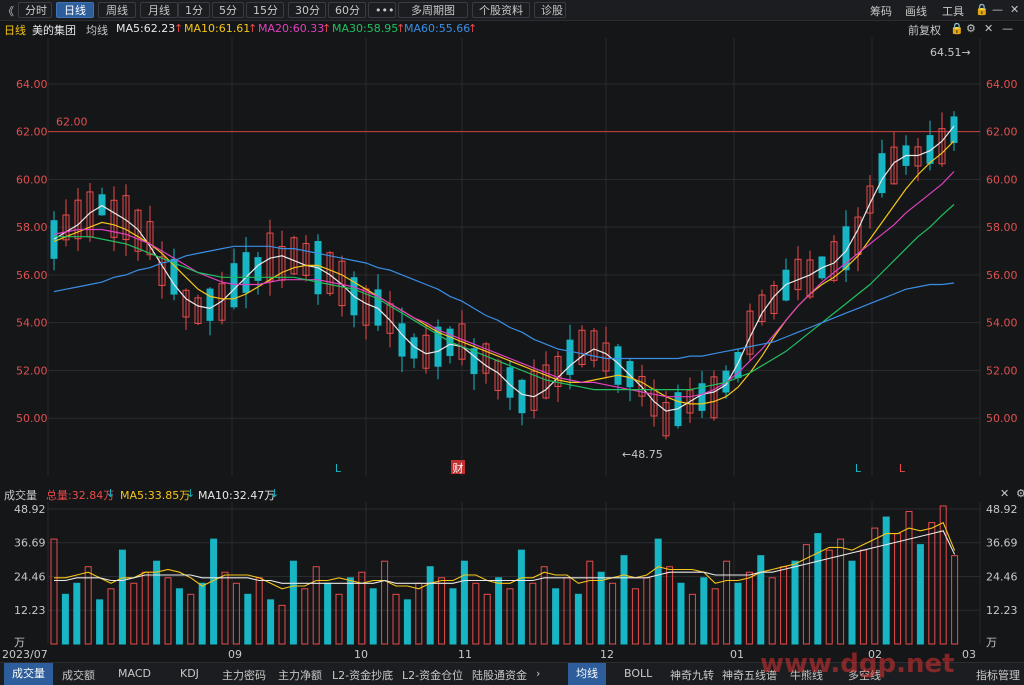  I want to click on back-icon: 《, so click(8, 11).